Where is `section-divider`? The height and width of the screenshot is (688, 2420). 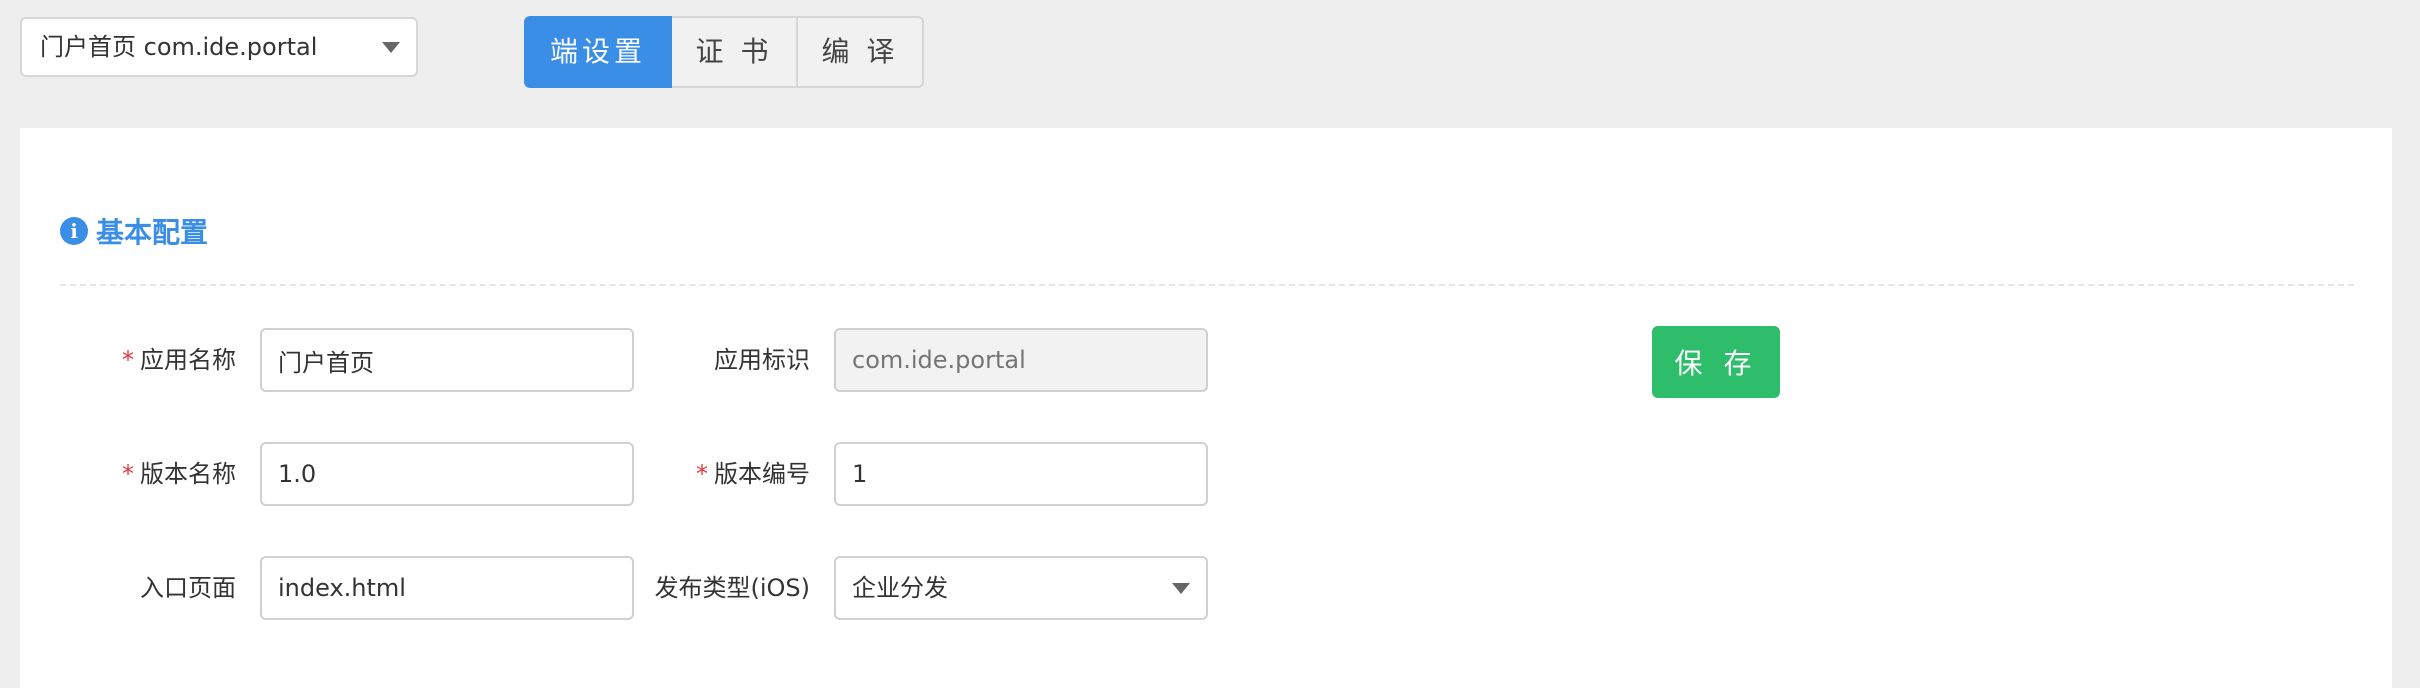 section-divider is located at coordinates (1207, 285).